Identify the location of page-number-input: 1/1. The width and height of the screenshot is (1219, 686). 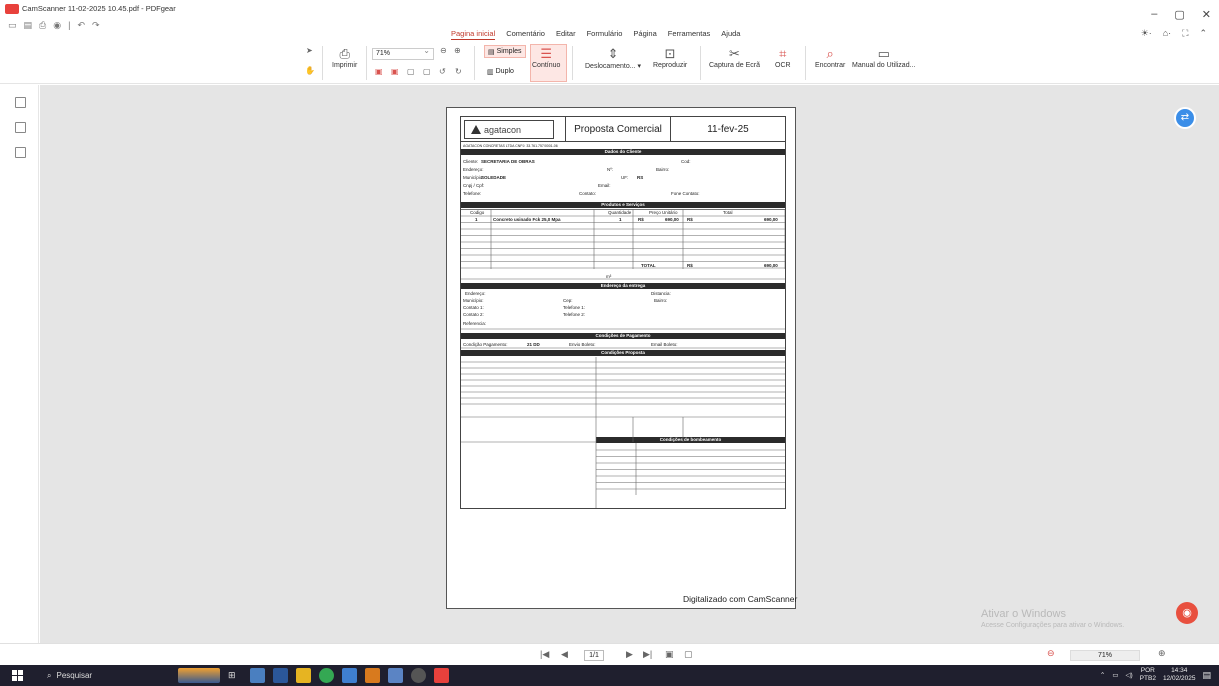
(594, 655).